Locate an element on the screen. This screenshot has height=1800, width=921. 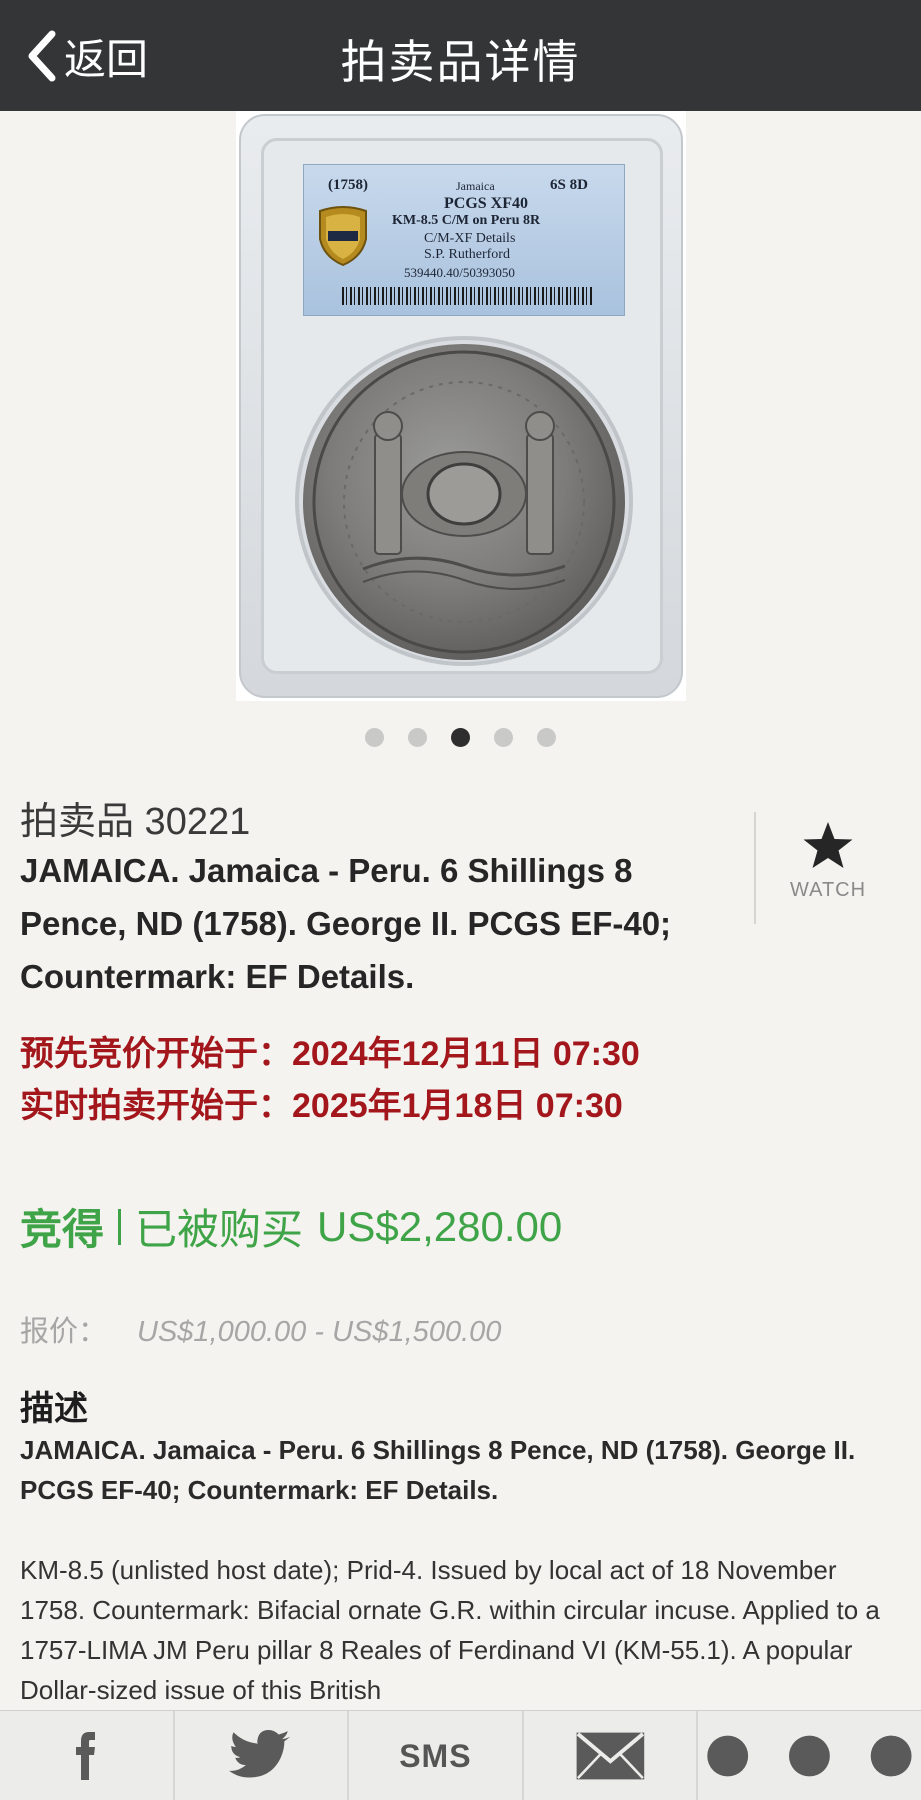
mail-icon is located at coordinates (610, 1756).